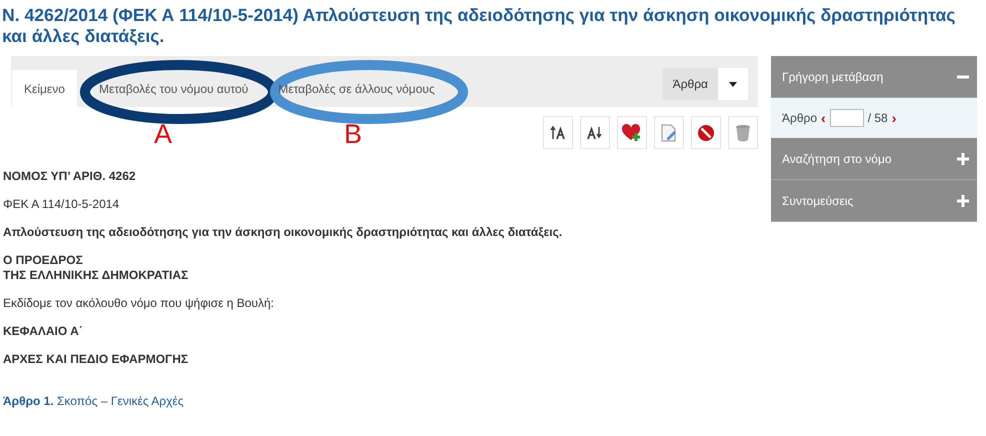  I want to click on annotation-label: A, so click(163, 134).